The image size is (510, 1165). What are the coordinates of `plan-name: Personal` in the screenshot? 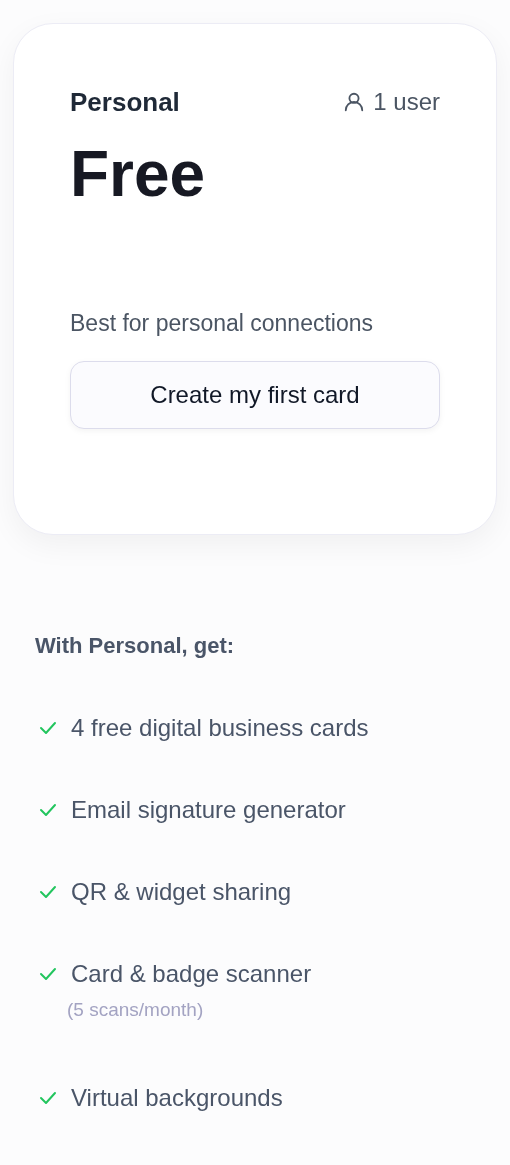 It's located at (125, 102).